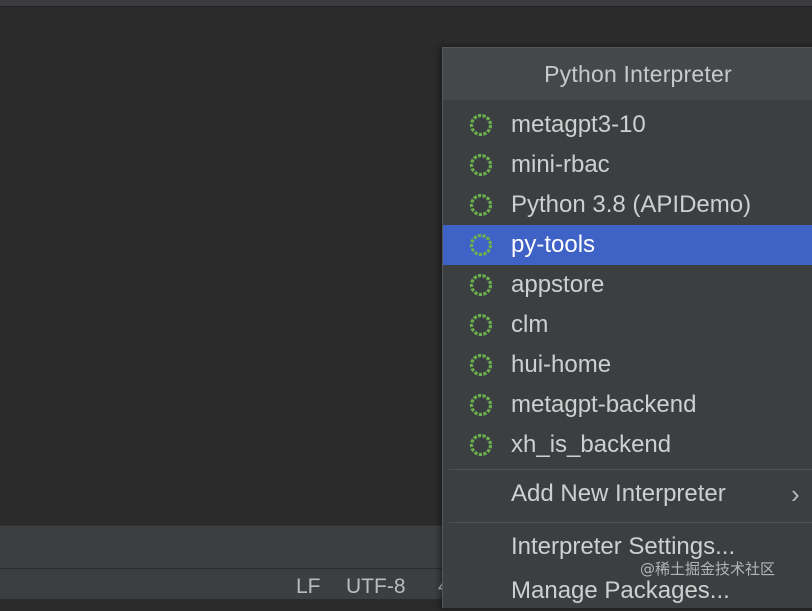 The image size is (812, 611). What do you see at coordinates (308, 587) in the screenshot?
I see `line-separator-indicator: LF` at bounding box center [308, 587].